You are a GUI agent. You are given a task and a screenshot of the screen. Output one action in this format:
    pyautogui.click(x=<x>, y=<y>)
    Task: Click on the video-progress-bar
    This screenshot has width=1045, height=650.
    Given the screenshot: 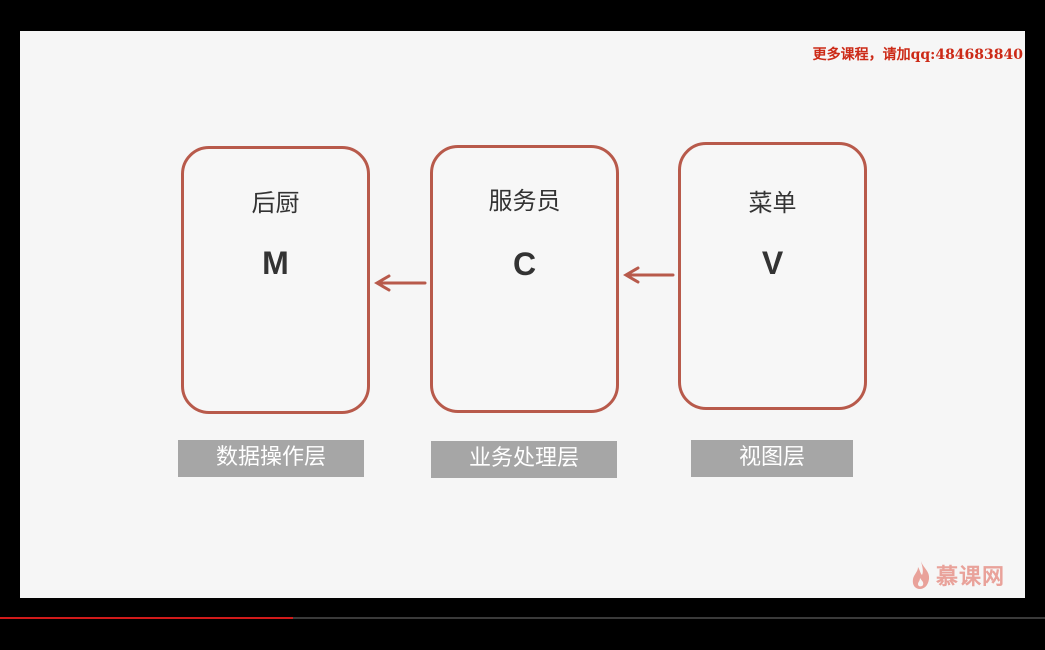 What is the action you would take?
    pyautogui.click(x=522, y=618)
    